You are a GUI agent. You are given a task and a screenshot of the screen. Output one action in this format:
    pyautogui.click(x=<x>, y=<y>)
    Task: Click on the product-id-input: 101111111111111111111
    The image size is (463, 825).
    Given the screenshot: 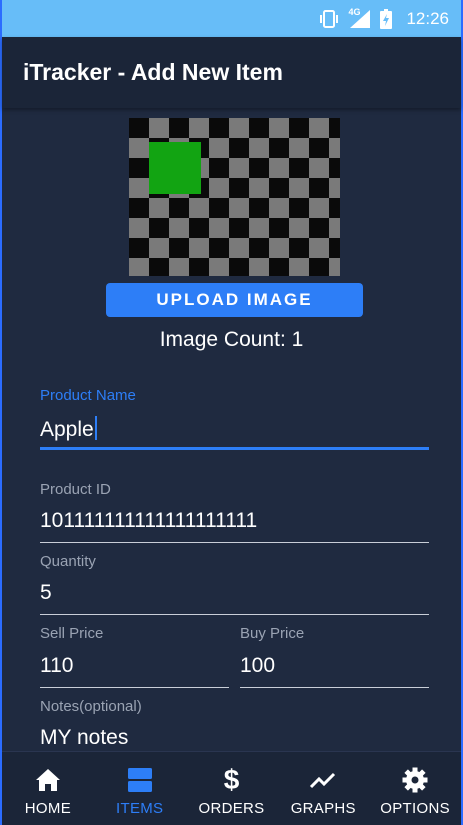 What is the action you would take?
    pyautogui.click(x=234, y=526)
    